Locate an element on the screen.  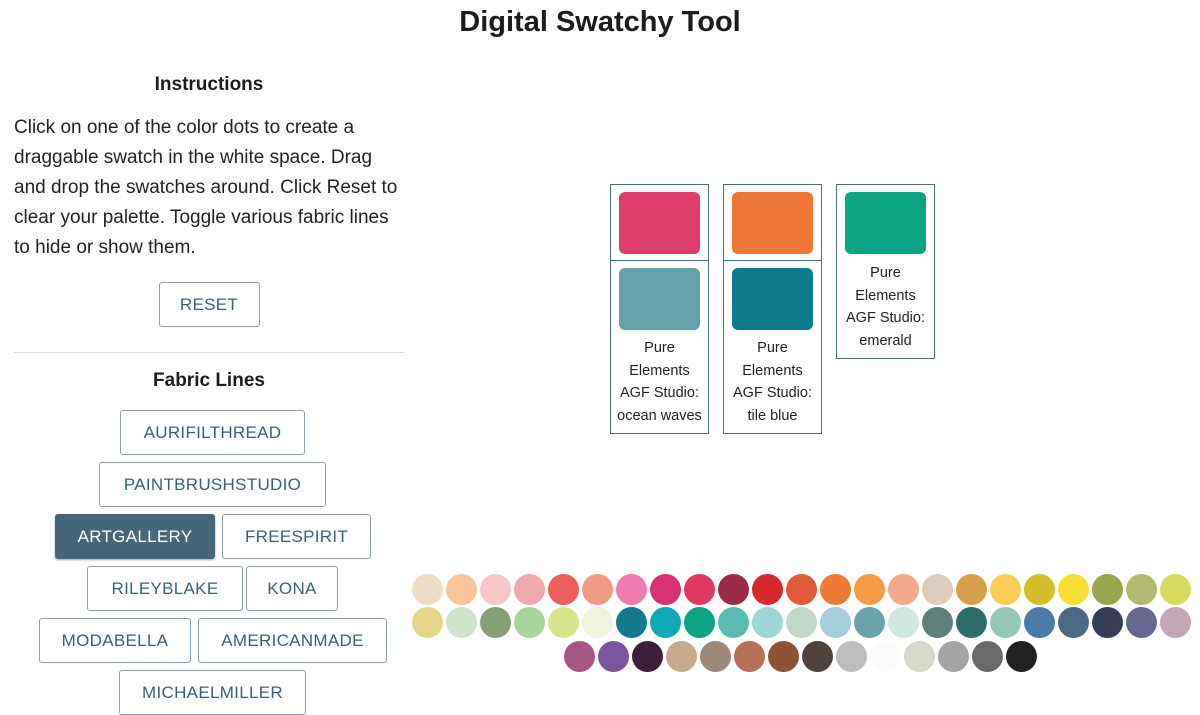
fabric-line-aurifilthread: AURIFILTHREAD is located at coordinates (212, 432).